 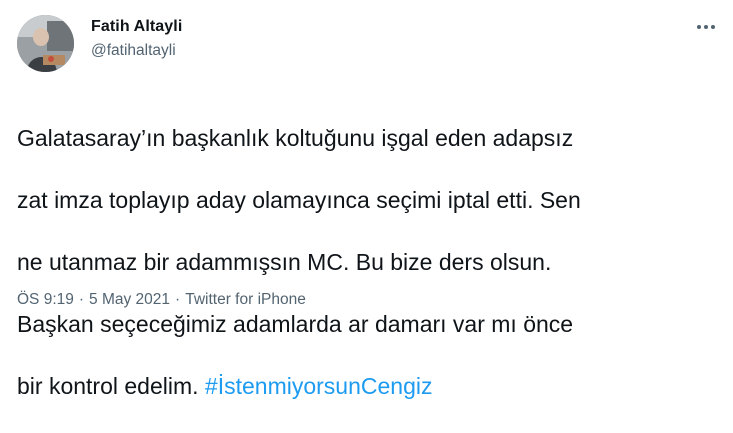 I want to click on tweet-time: ÖS 9:19, so click(x=45, y=299).